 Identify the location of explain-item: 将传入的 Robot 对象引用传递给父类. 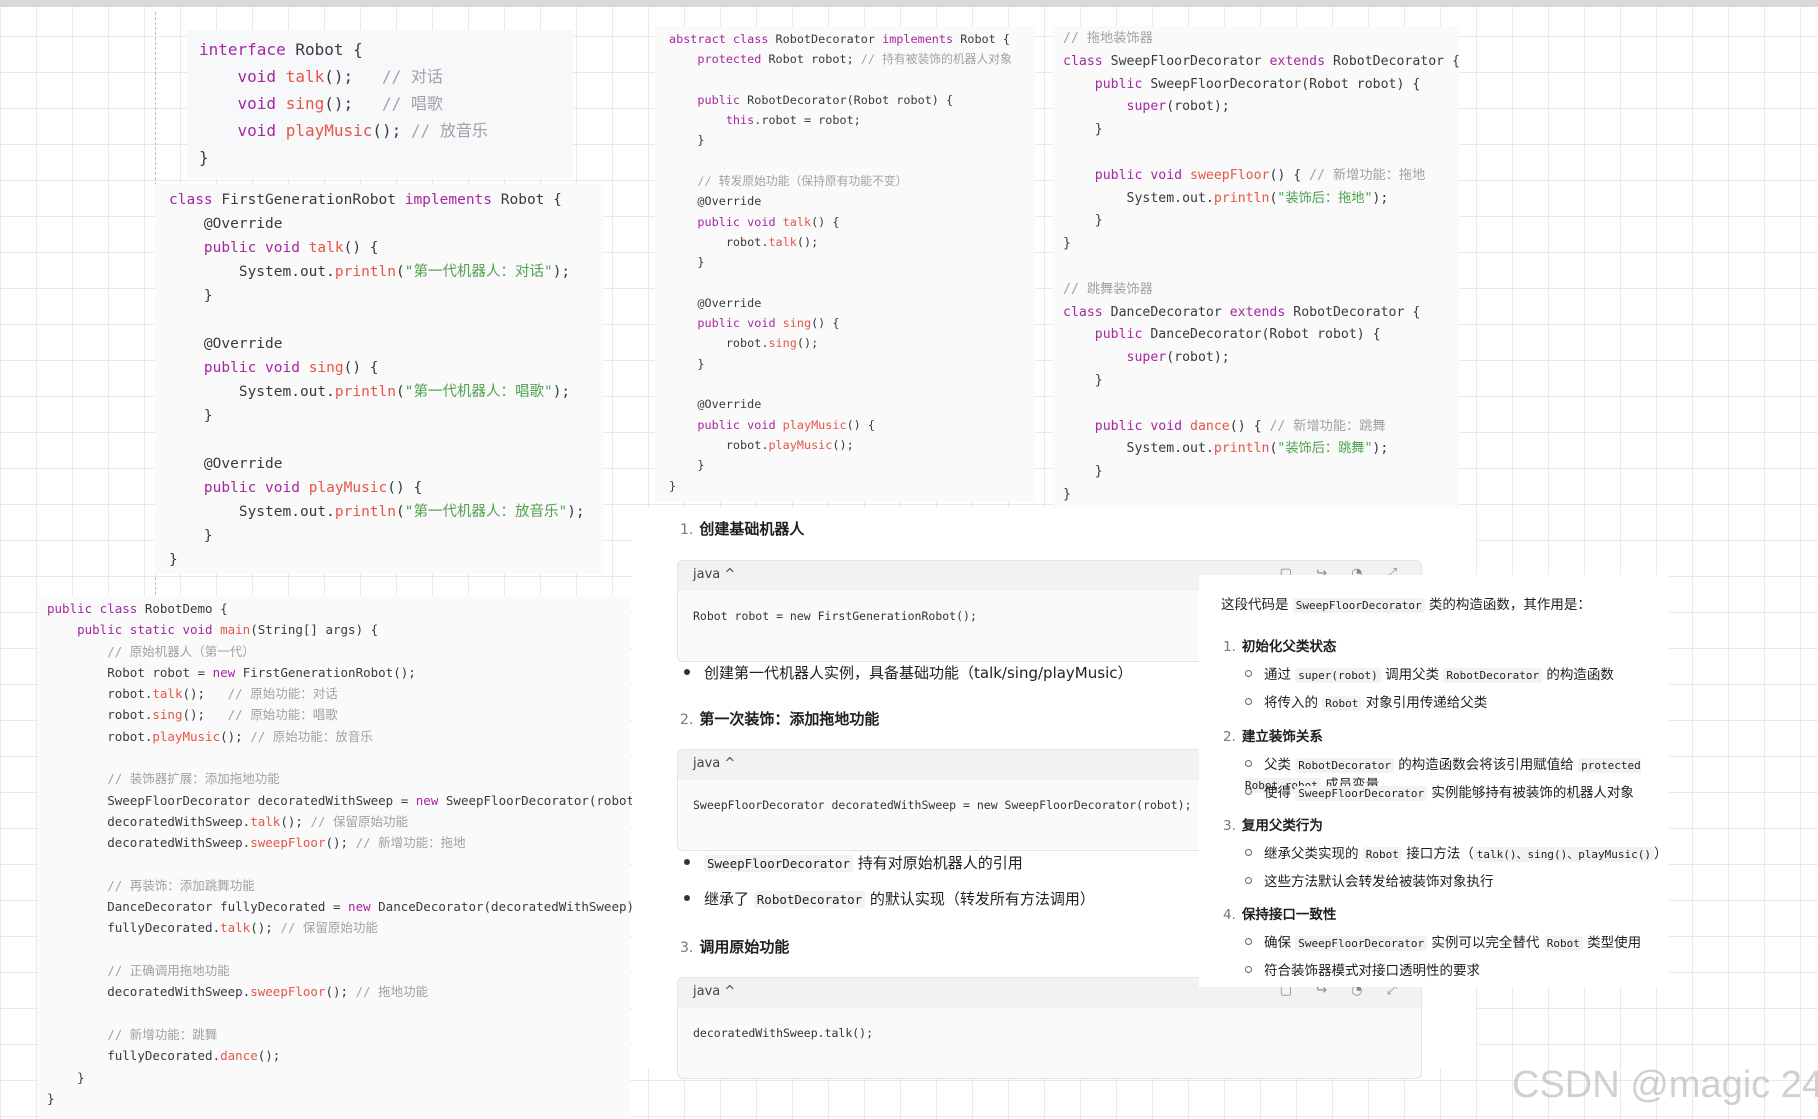
(1366, 701).